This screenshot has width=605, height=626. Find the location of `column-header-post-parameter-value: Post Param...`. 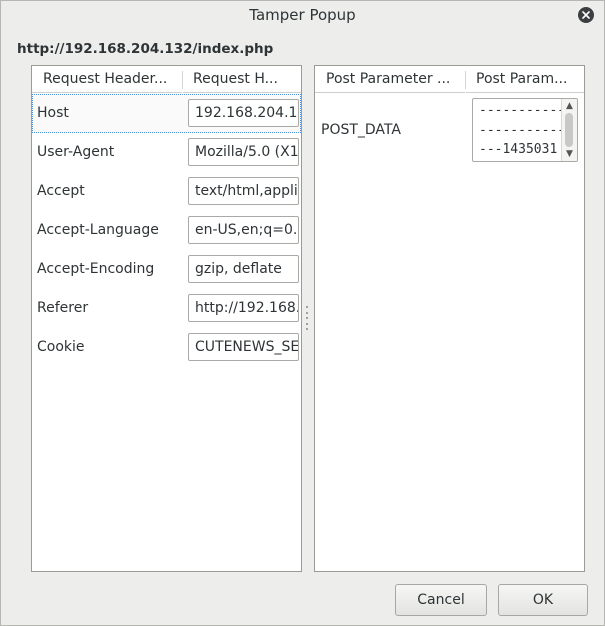

column-header-post-parameter-value: Post Param... is located at coordinates (525, 79).